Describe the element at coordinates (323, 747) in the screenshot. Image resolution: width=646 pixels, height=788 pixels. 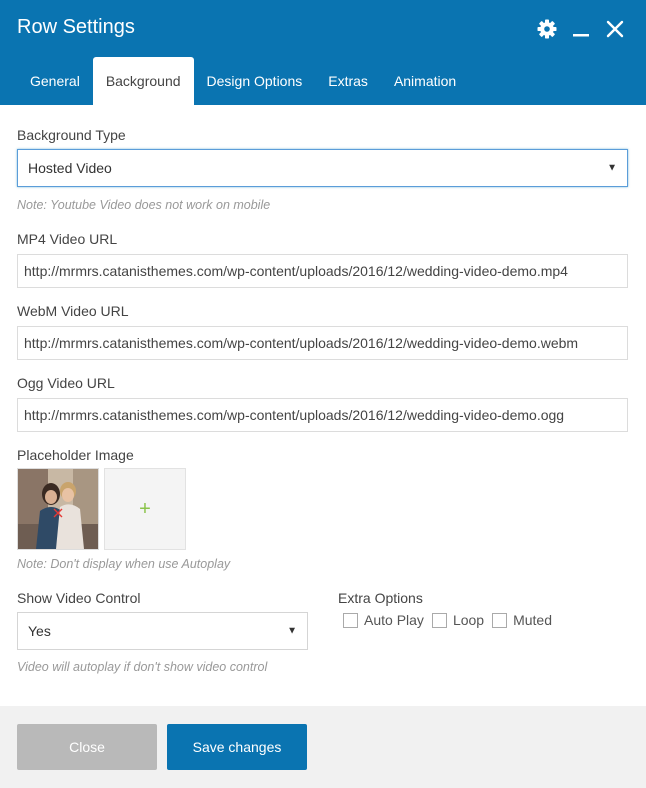
I see `modal-footer: Close Save changes` at that location.